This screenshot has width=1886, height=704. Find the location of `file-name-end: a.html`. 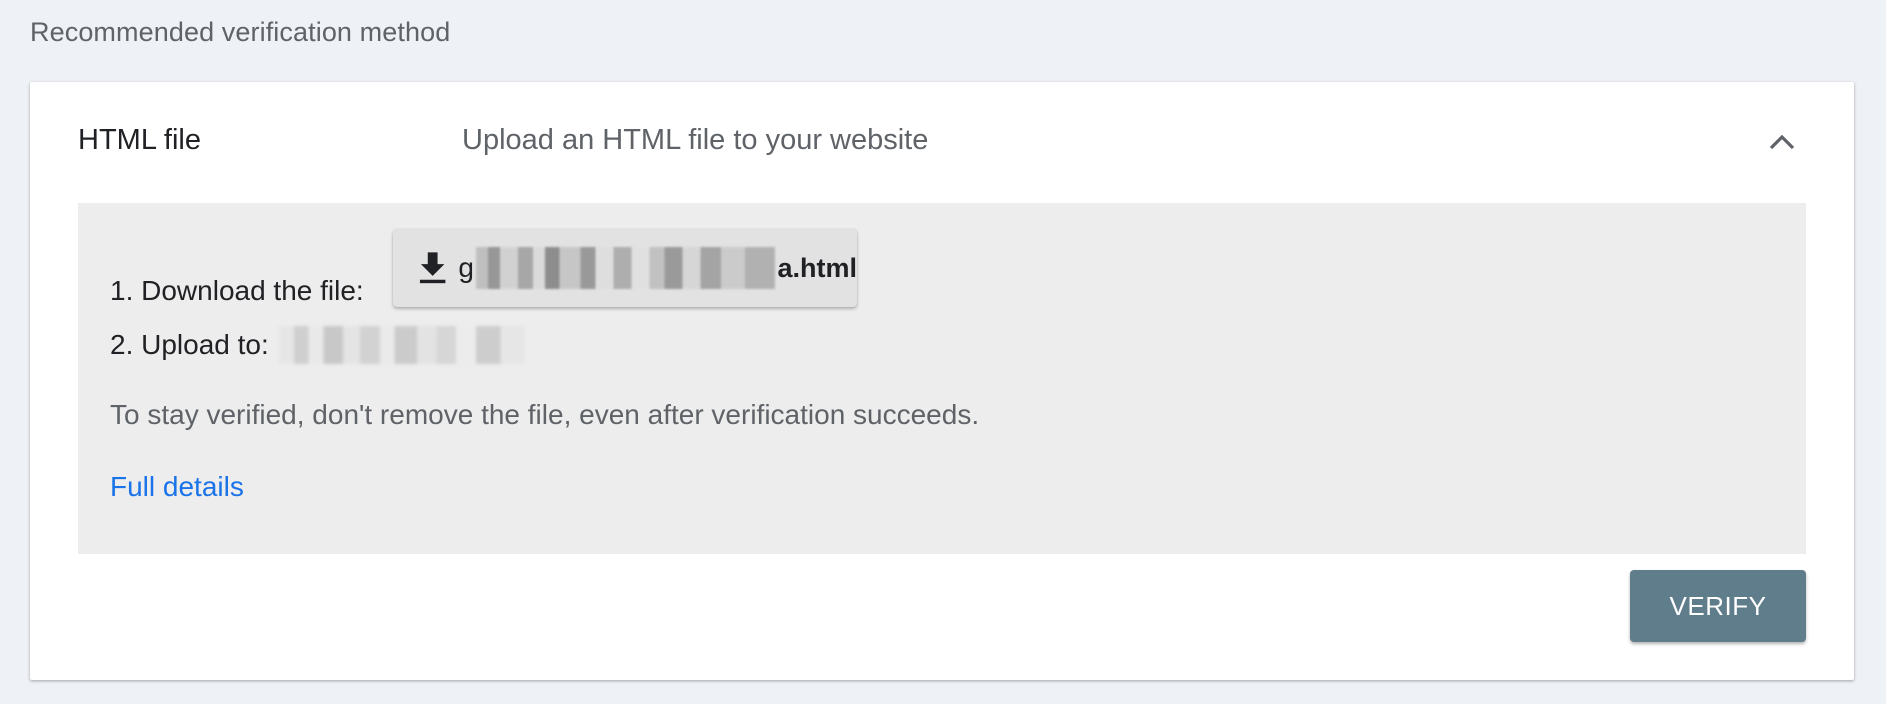

file-name-end: a.html is located at coordinates (817, 267).